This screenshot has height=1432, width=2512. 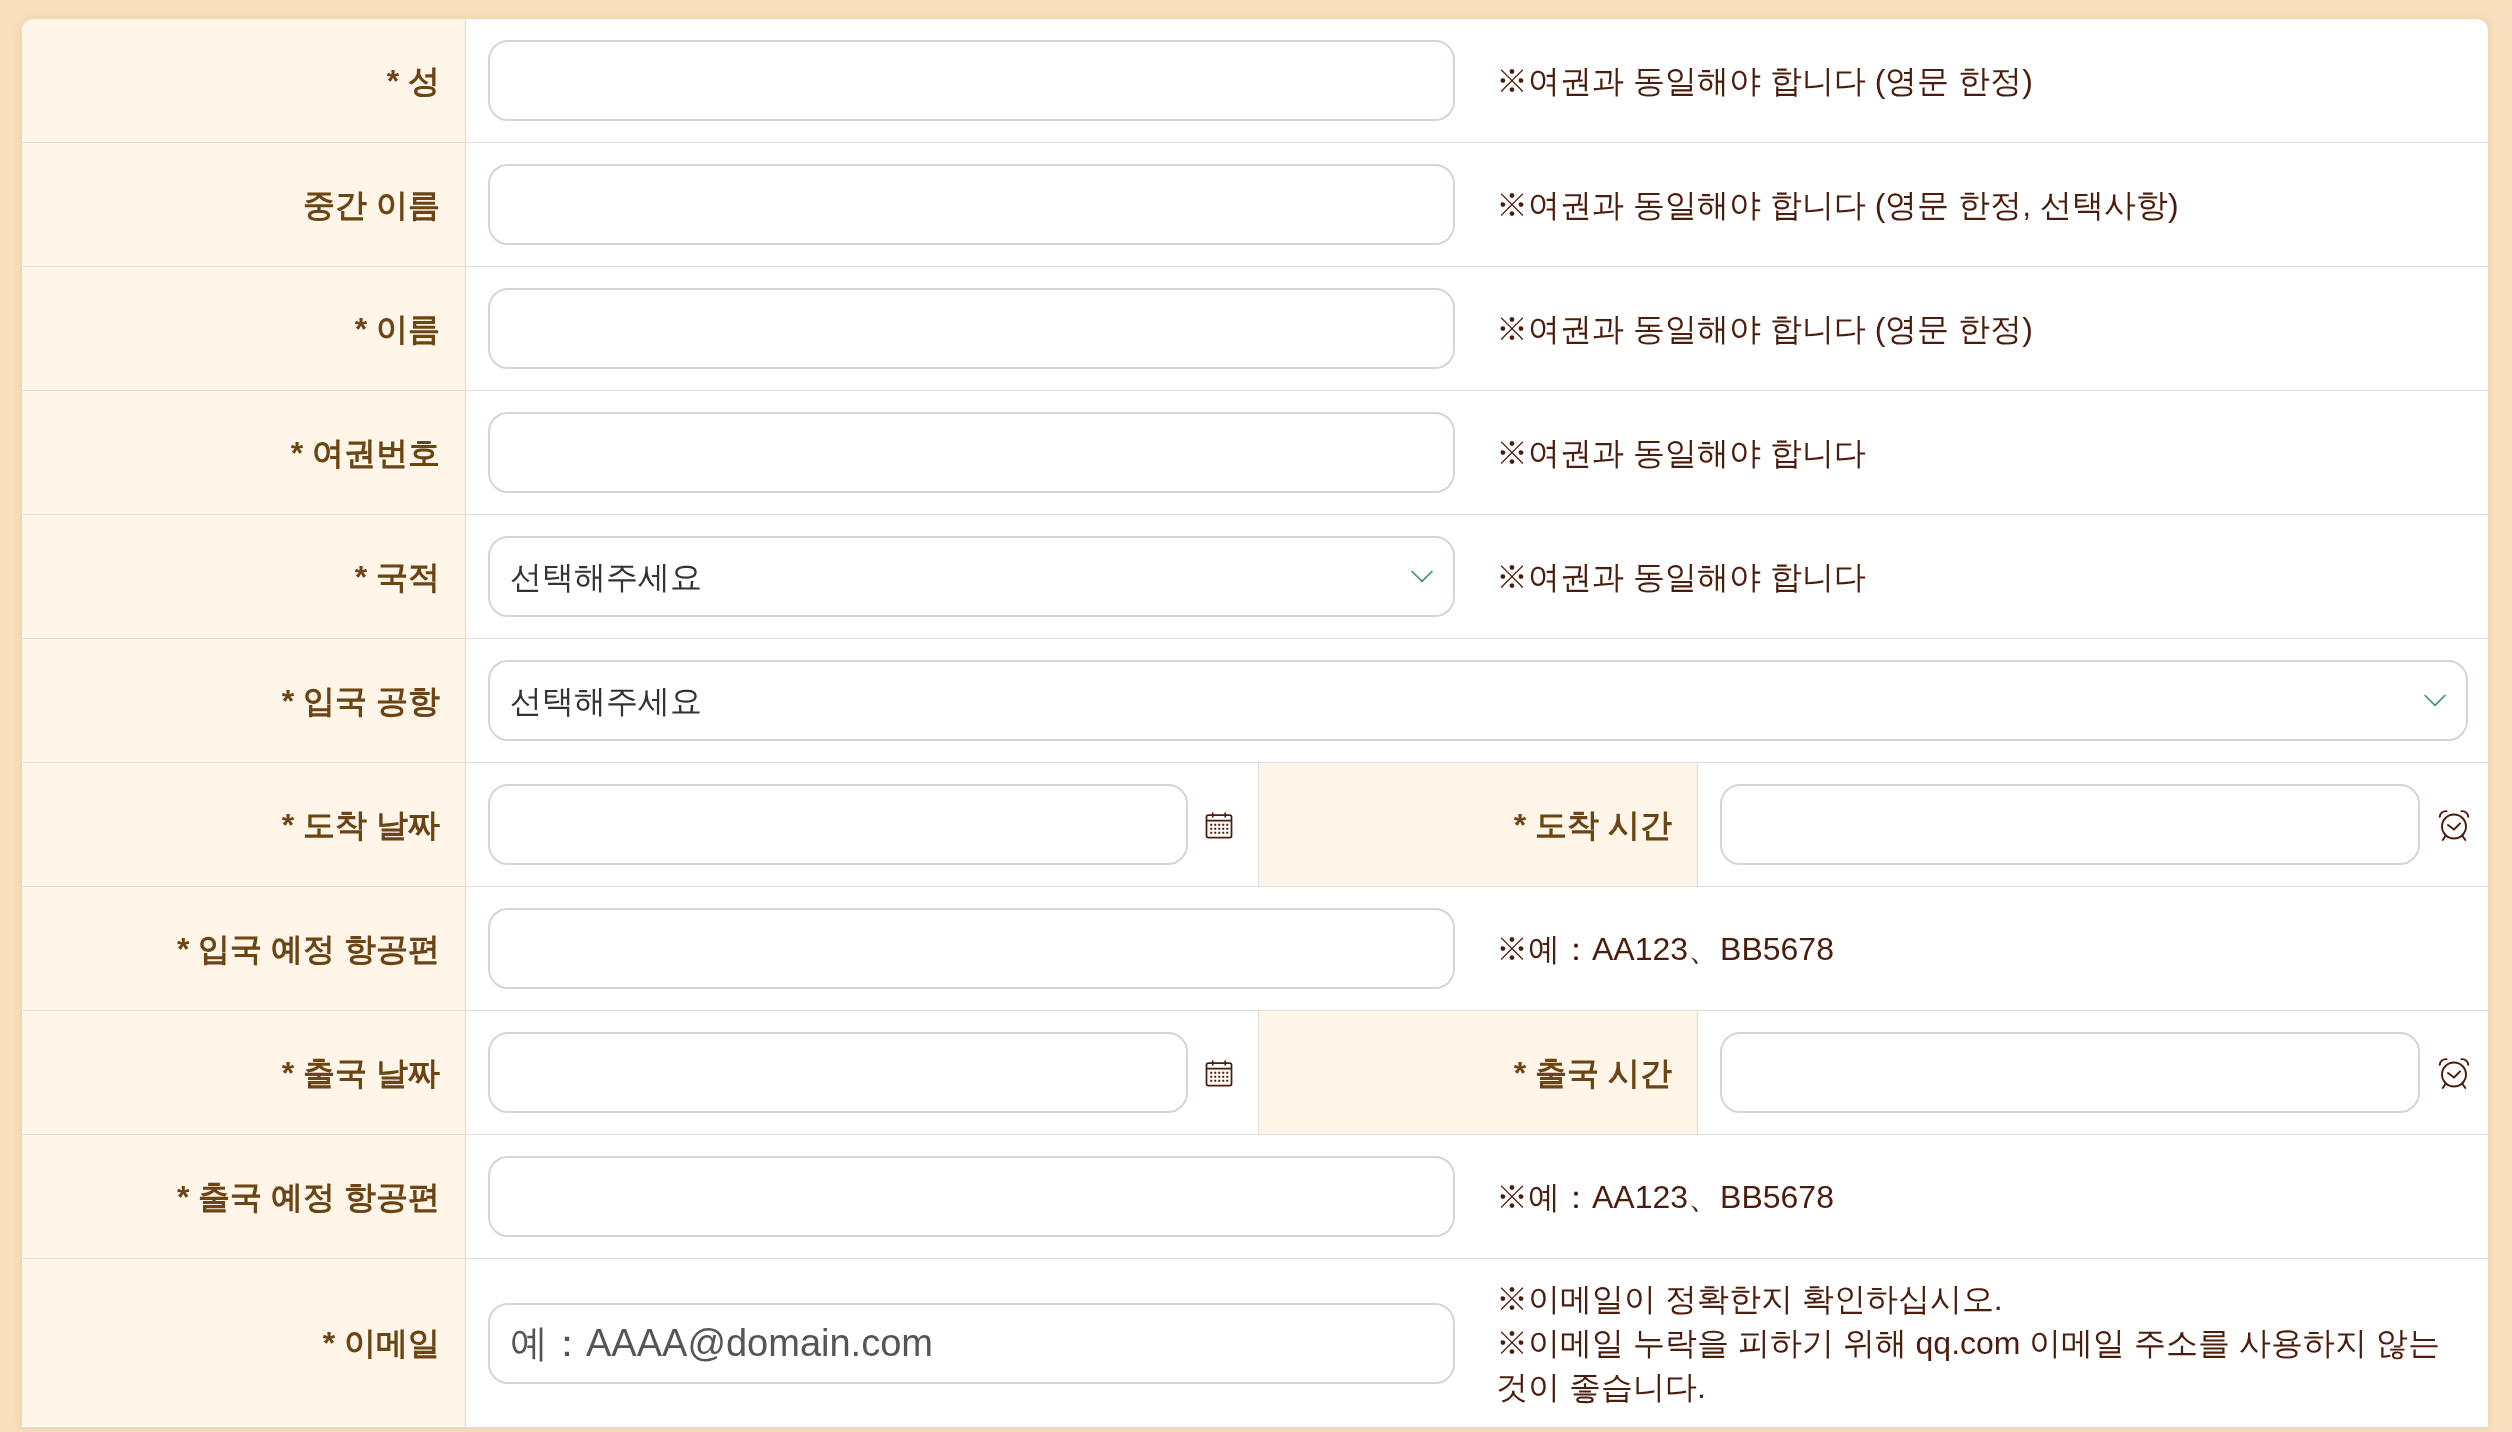 What do you see at coordinates (365, 453) in the screenshot?
I see `field-label: * 여권번호` at bounding box center [365, 453].